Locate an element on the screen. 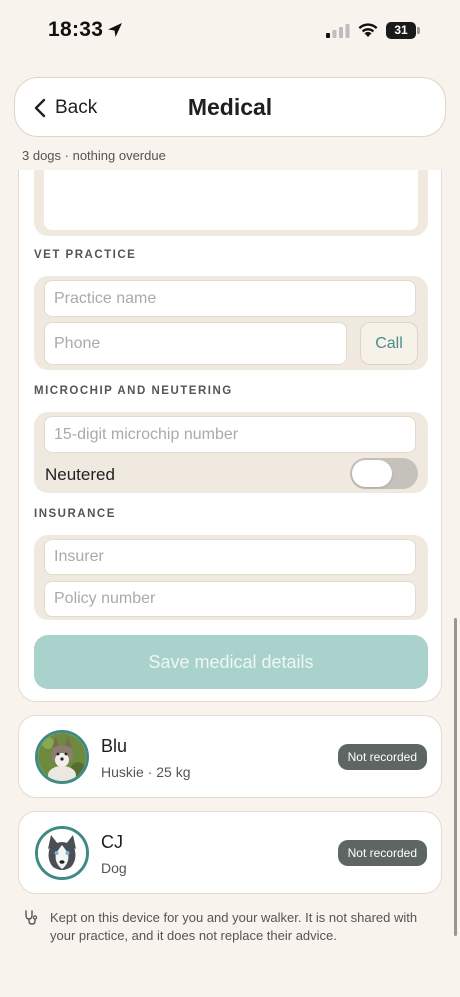 This screenshot has width=460, height=997. dog-avatar-cj is located at coordinates (62, 853).